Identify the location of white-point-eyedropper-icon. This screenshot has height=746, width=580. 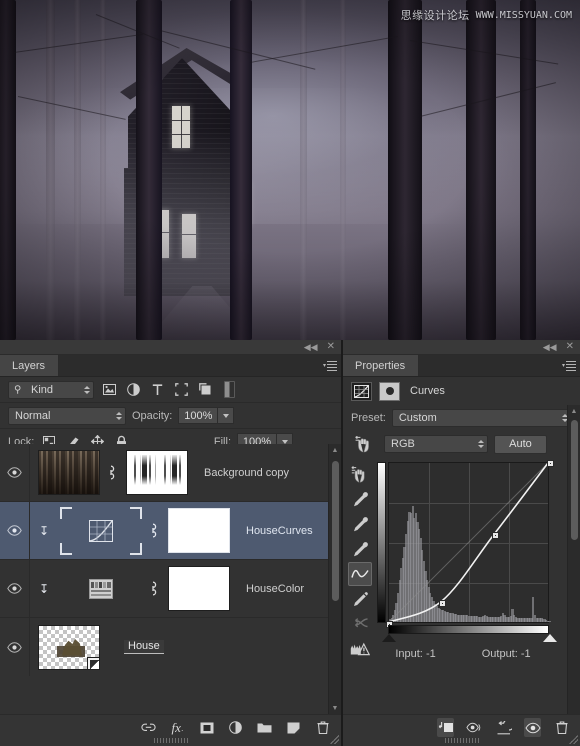
(360, 549).